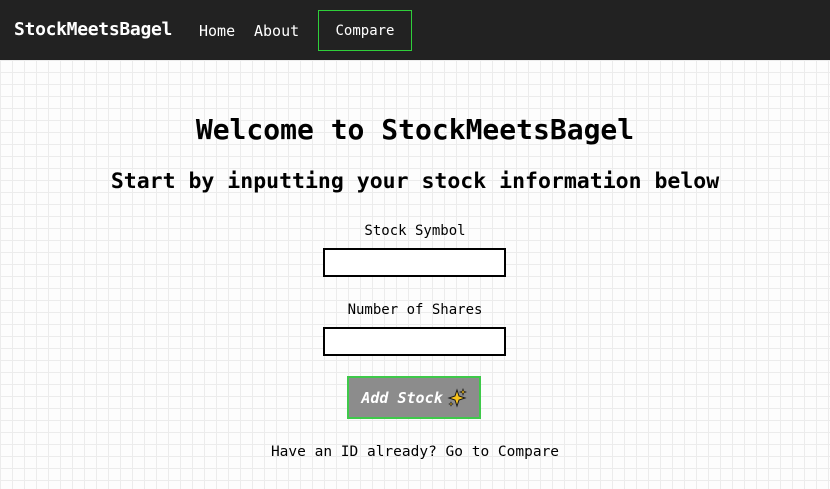 The width and height of the screenshot is (830, 489). What do you see at coordinates (414, 341) in the screenshot?
I see `number-of-shares-input` at bounding box center [414, 341].